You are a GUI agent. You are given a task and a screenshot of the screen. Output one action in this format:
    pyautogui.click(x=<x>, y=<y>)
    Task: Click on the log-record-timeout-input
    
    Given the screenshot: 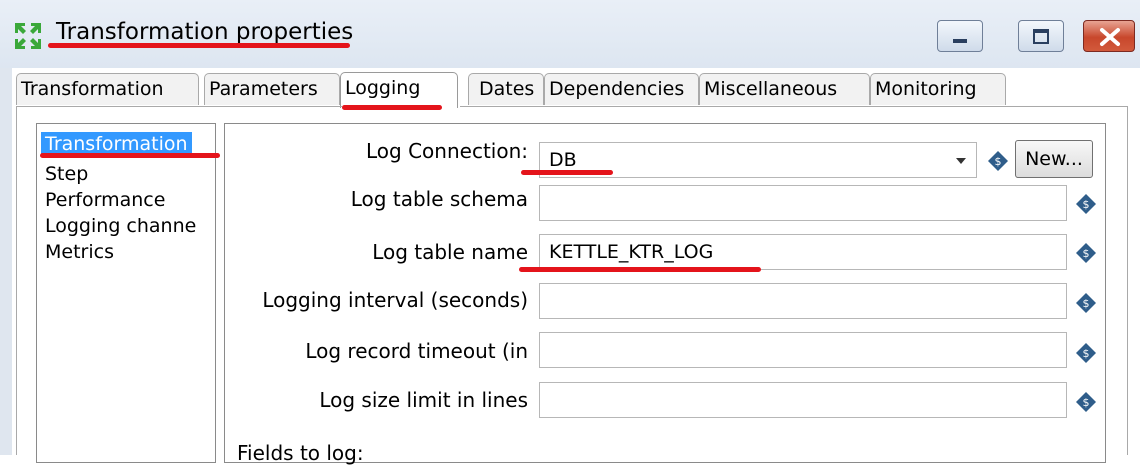 What is the action you would take?
    pyautogui.click(x=803, y=350)
    